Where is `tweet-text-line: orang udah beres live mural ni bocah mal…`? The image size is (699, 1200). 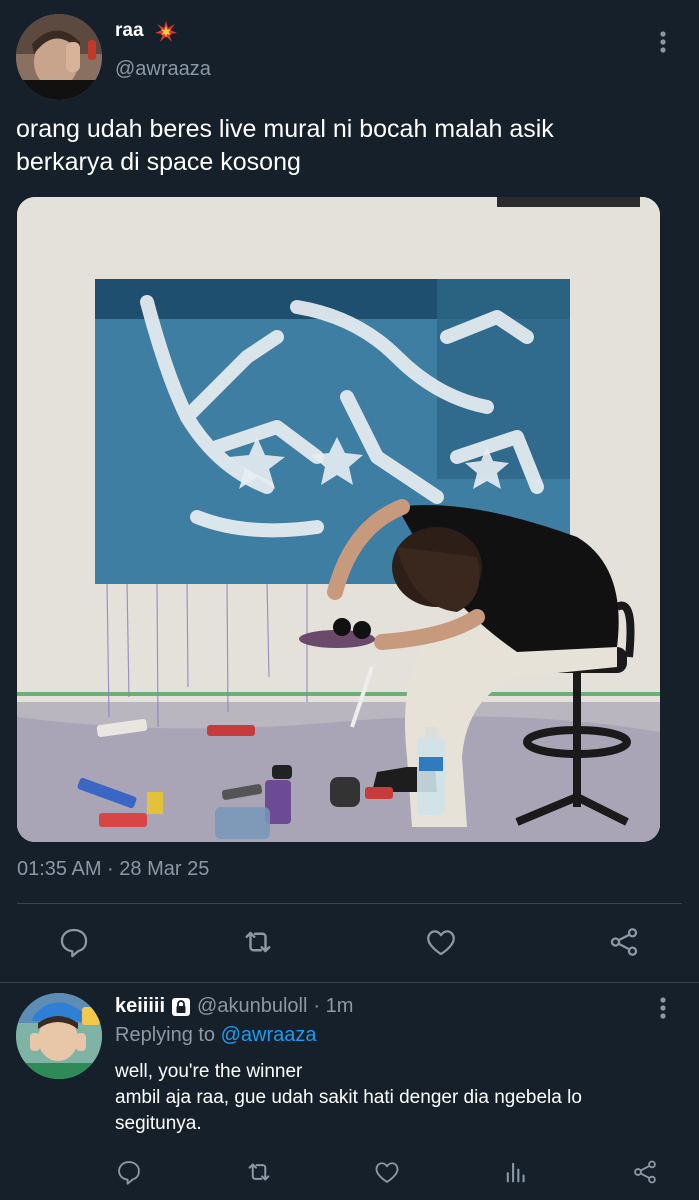
tweet-text-line: orang udah beres live mural ni bocah mal… is located at coordinates (285, 129).